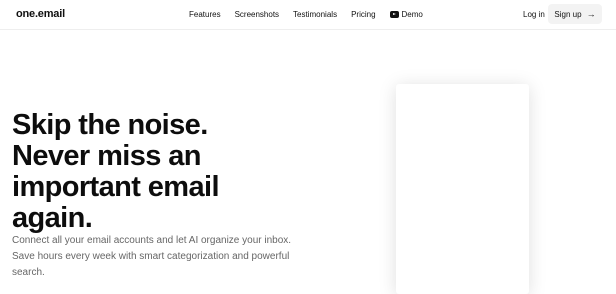  Describe the element at coordinates (412, 14) in the screenshot. I see `nav-link-demo-label: Demo` at that location.